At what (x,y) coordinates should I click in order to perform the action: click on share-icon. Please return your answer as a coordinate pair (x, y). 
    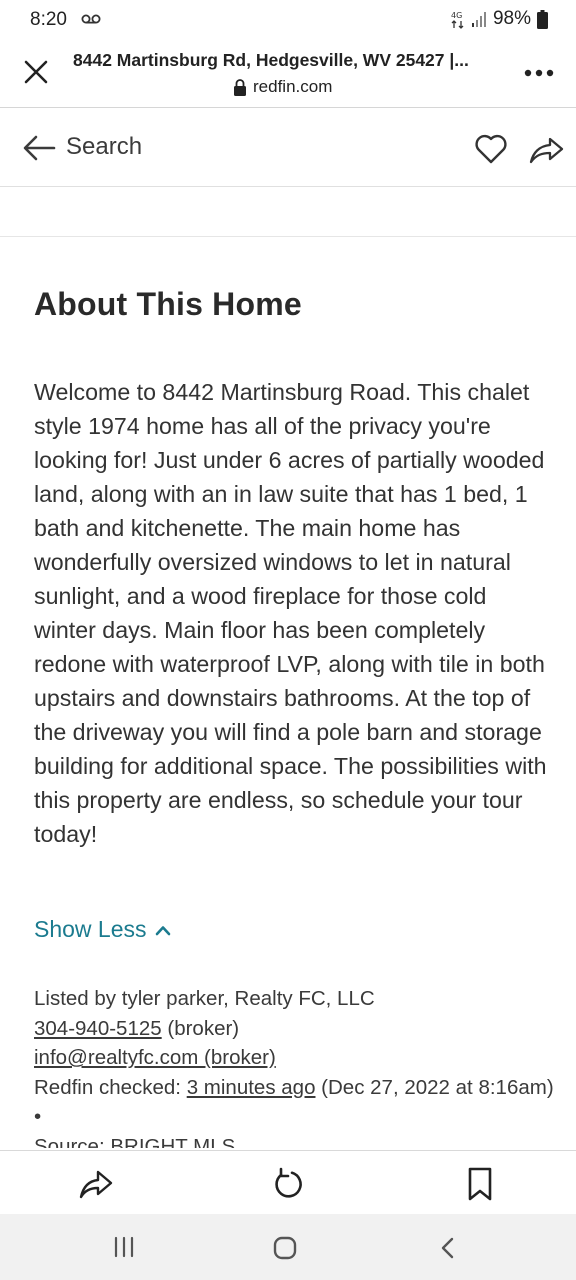
    Looking at the image, I should click on (546, 150).